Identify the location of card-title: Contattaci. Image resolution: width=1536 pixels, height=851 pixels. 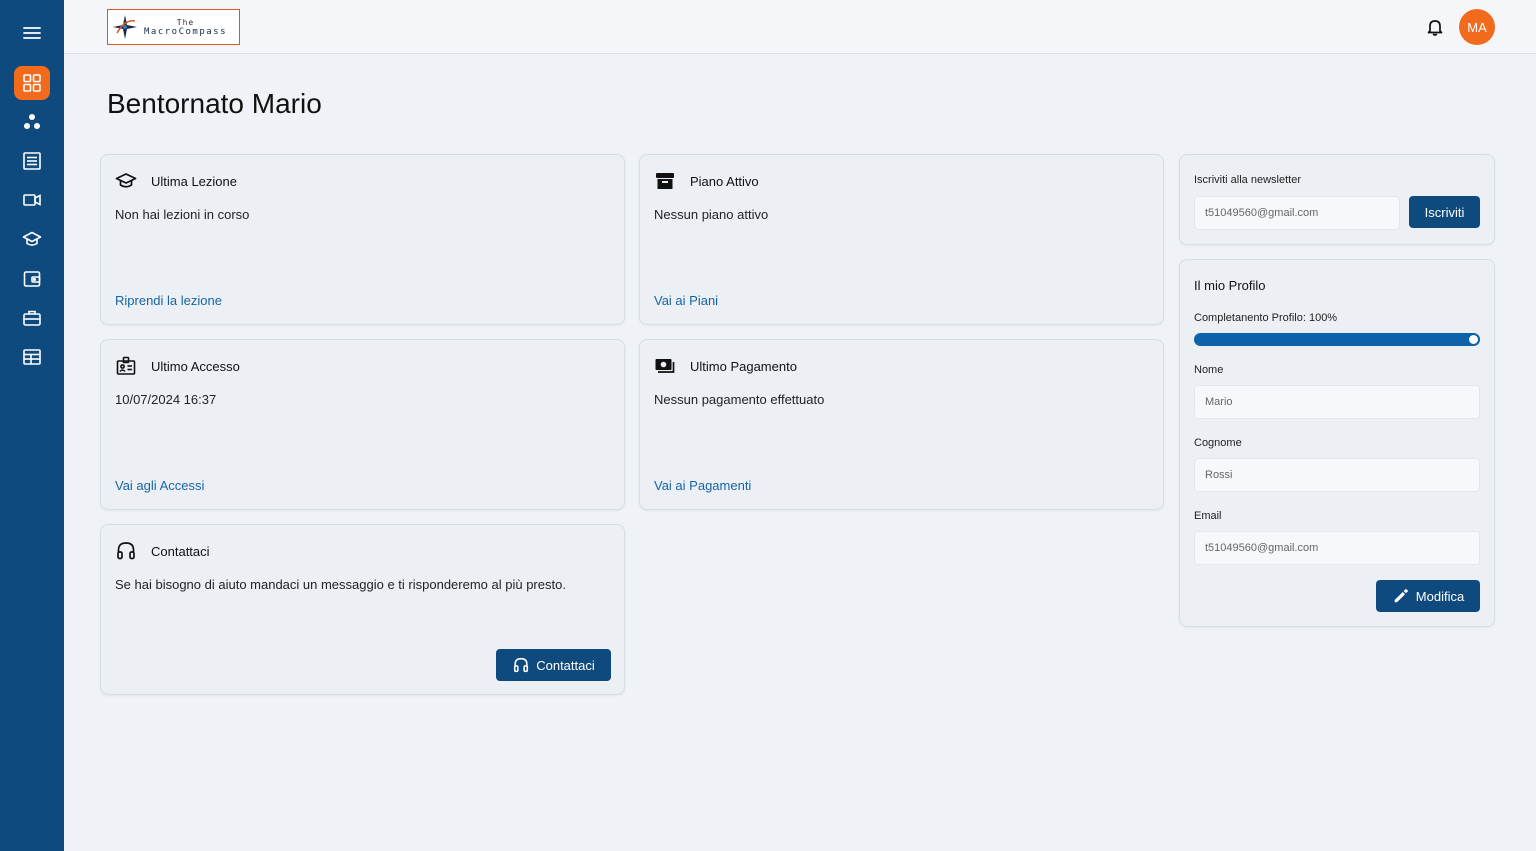
(180, 551).